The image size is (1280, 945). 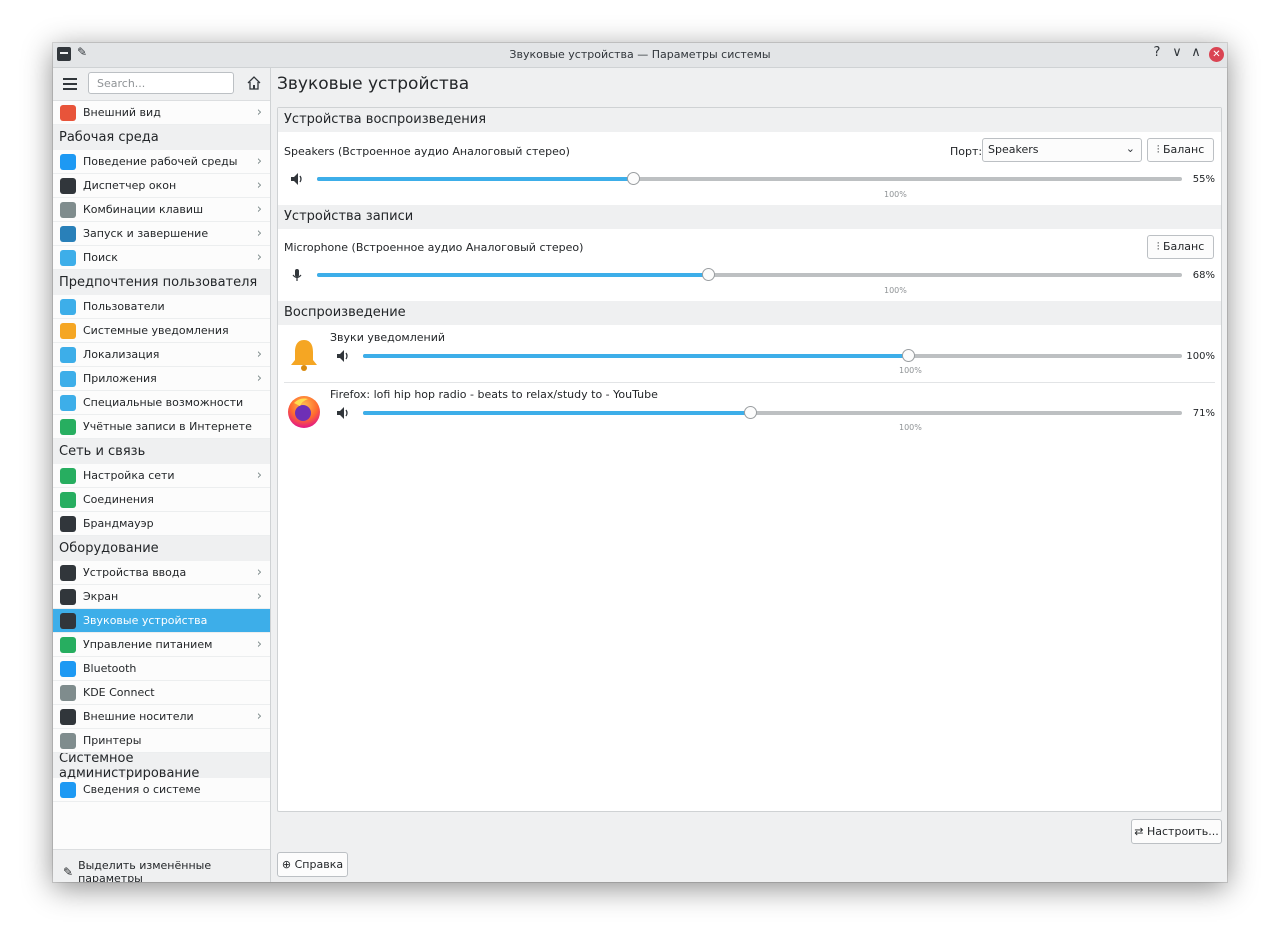 What do you see at coordinates (156, 330) in the screenshot?
I see `sidebar-item-label: Системные уведомления` at bounding box center [156, 330].